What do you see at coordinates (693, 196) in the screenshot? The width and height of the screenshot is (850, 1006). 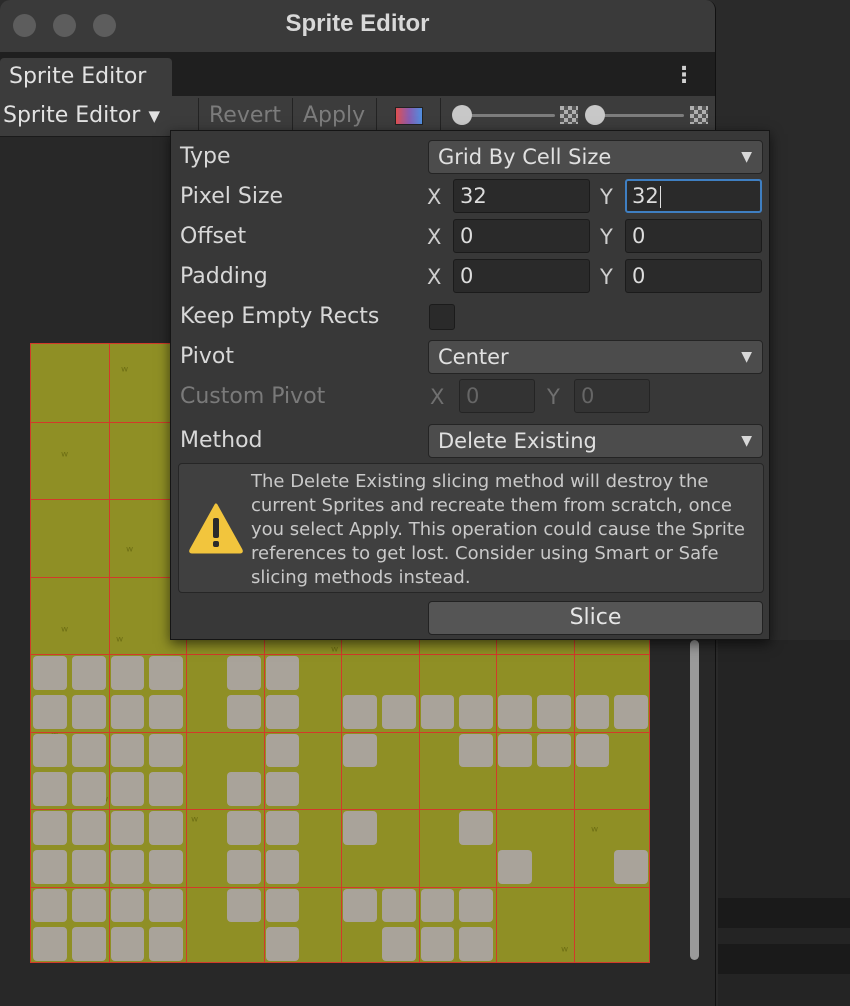 I see `pixel-size-y-field: 32` at bounding box center [693, 196].